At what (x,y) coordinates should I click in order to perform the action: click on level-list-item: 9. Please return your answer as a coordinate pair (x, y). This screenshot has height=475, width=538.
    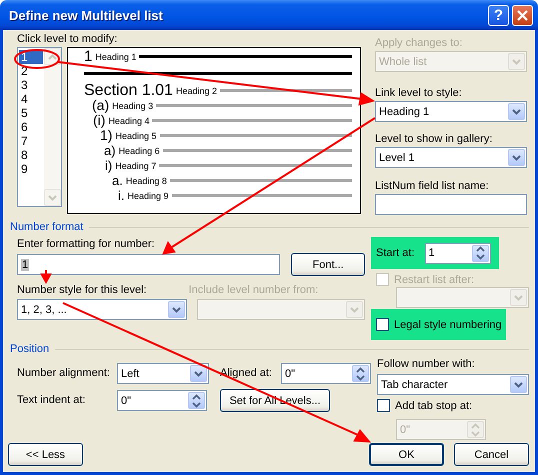
    Looking at the image, I should click on (31, 169).